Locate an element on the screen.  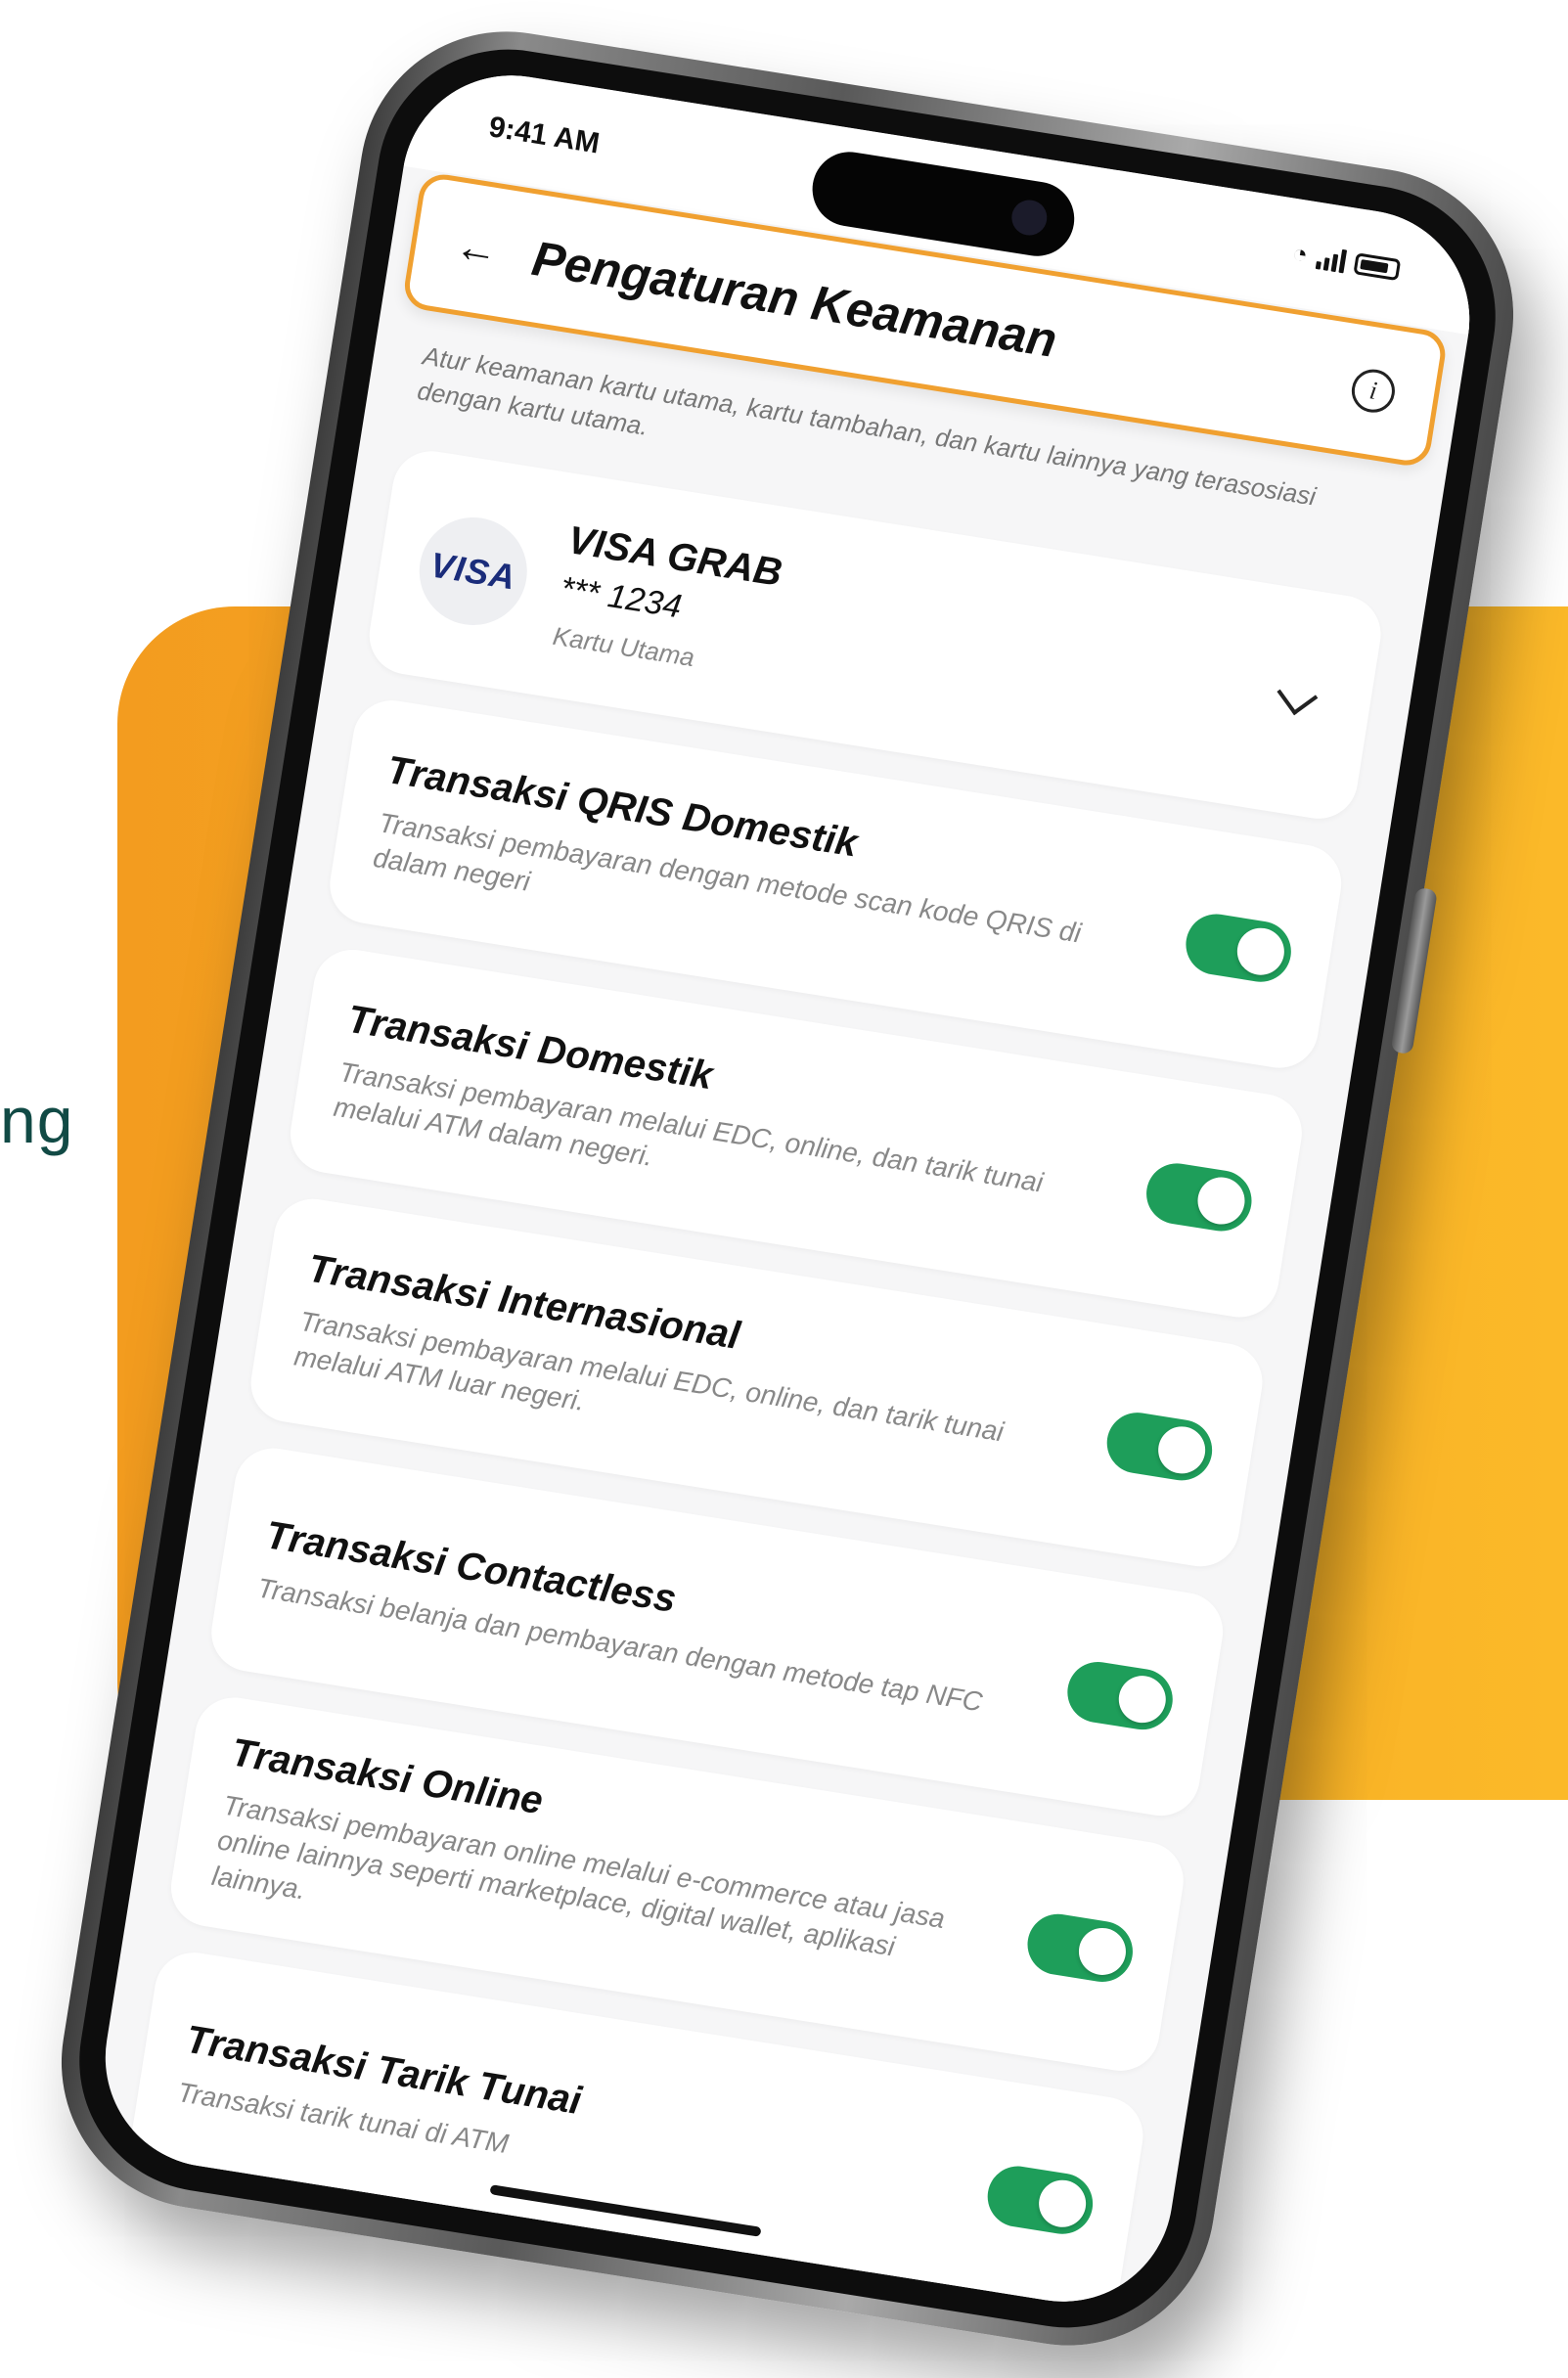
toggle-qris-domestik is located at coordinates (1238, 948).